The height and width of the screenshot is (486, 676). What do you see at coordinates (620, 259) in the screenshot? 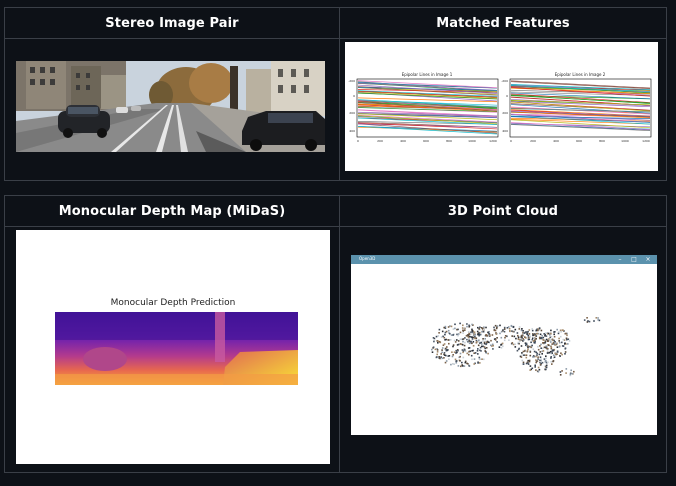
I see `minimize-button: –` at bounding box center [620, 259].